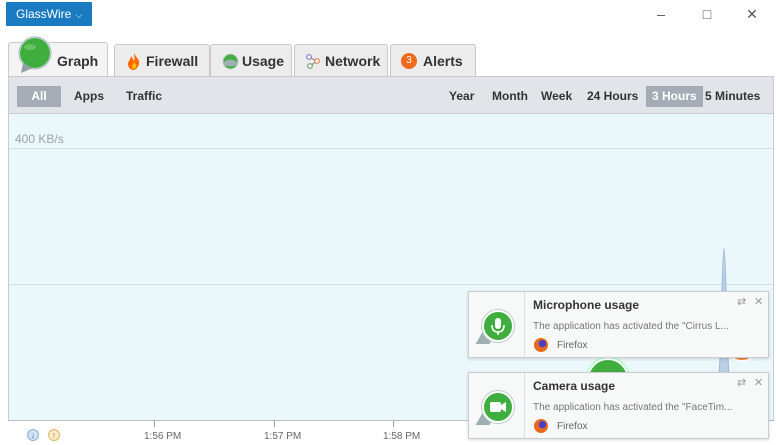 This screenshot has width=776, height=445. I want to click on tab-usage-label: Usage, so click(263, 61).